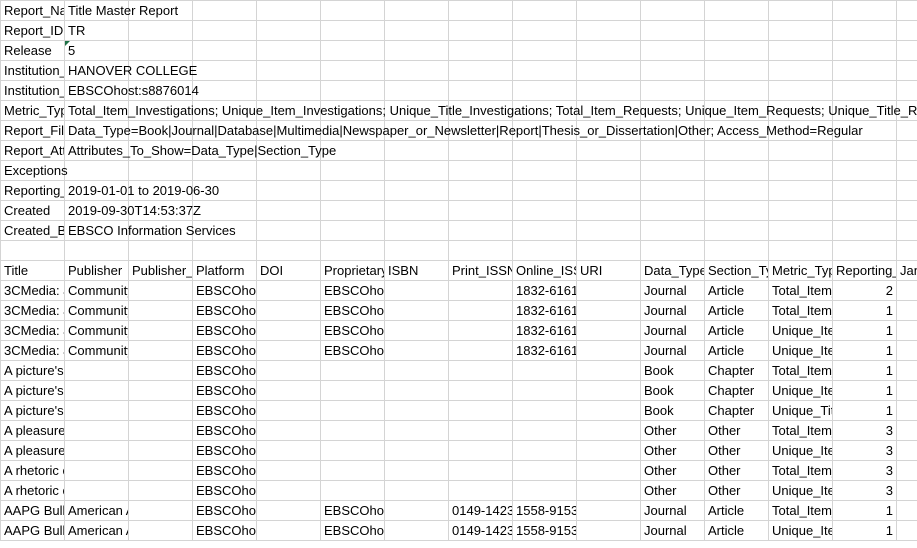  What do you see at coordinates (480, 510) in the screenshot?
I see `table-cell: 0149-1423` at bounding box center [480, 510].